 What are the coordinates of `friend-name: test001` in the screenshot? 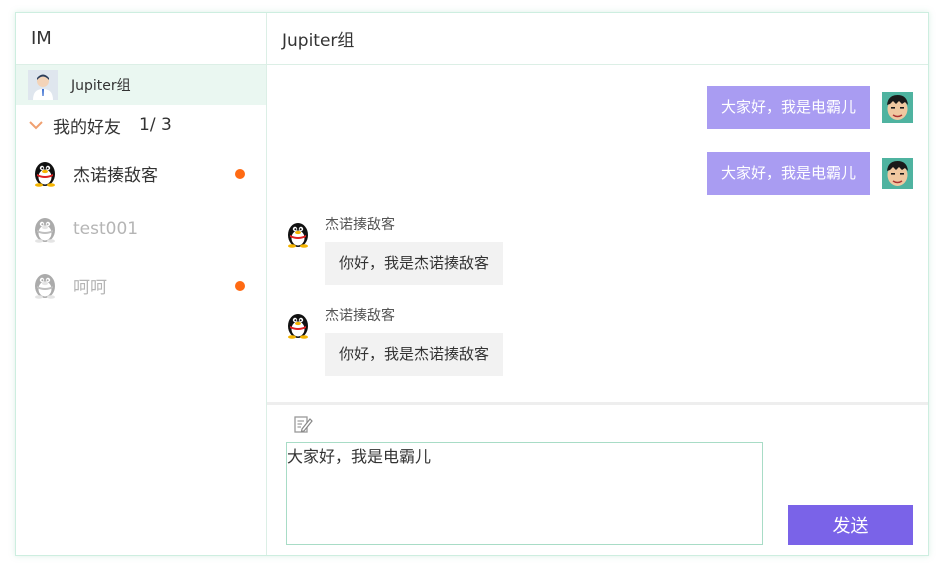 It's located at (106, 229).